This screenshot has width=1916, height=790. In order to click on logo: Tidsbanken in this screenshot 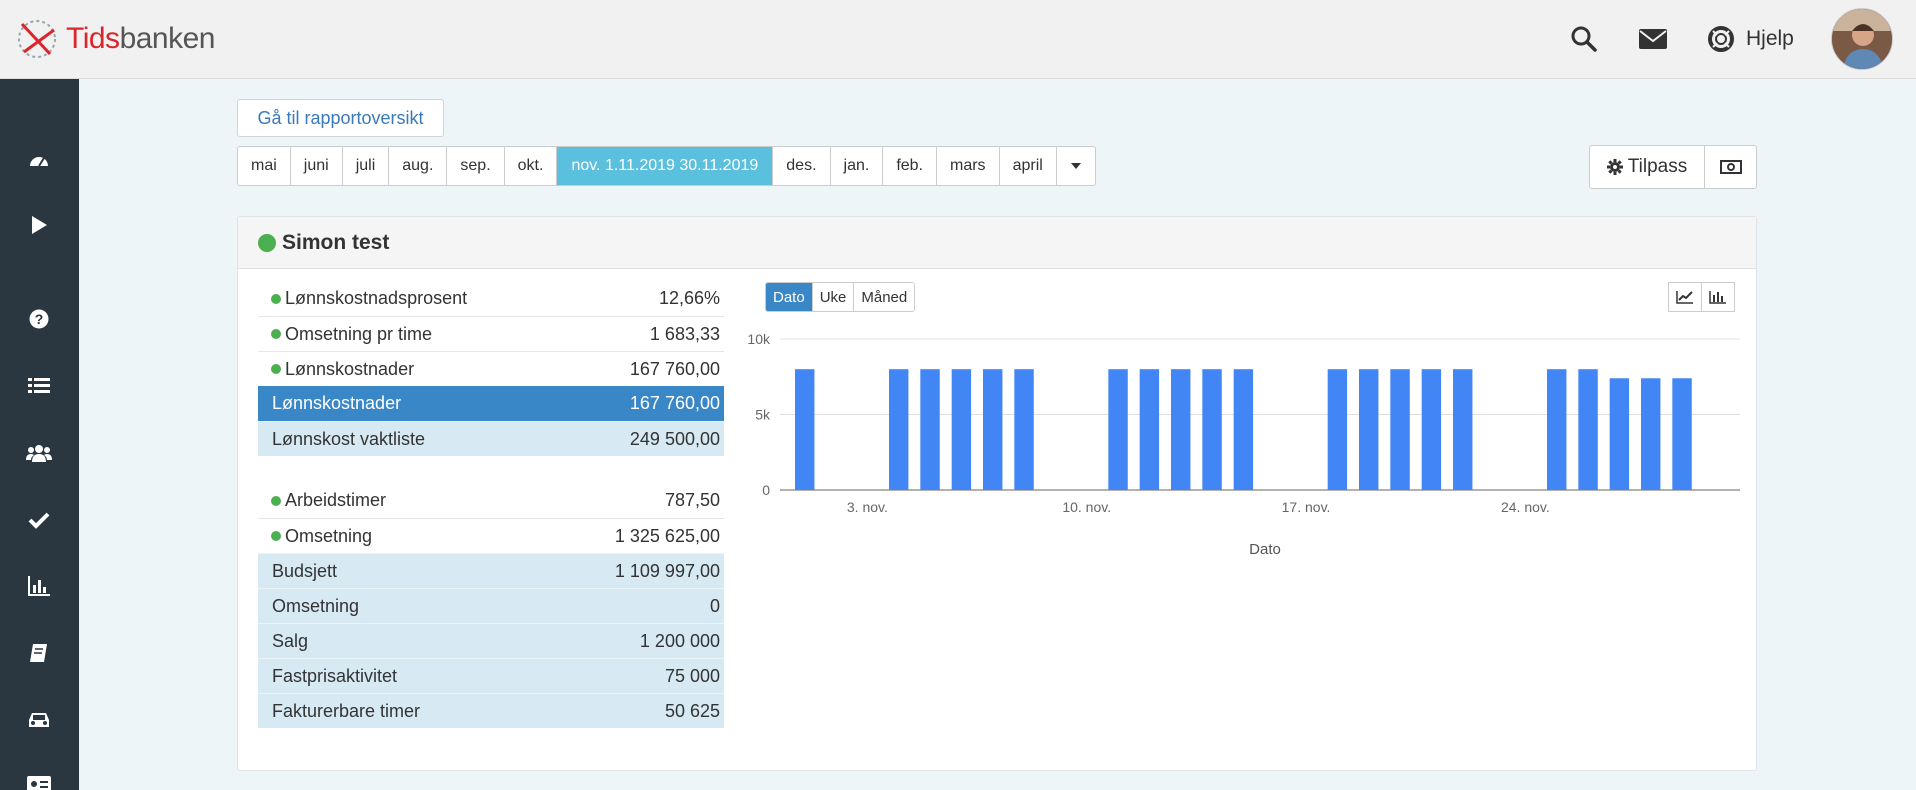, I will do `click(115, 39)`.